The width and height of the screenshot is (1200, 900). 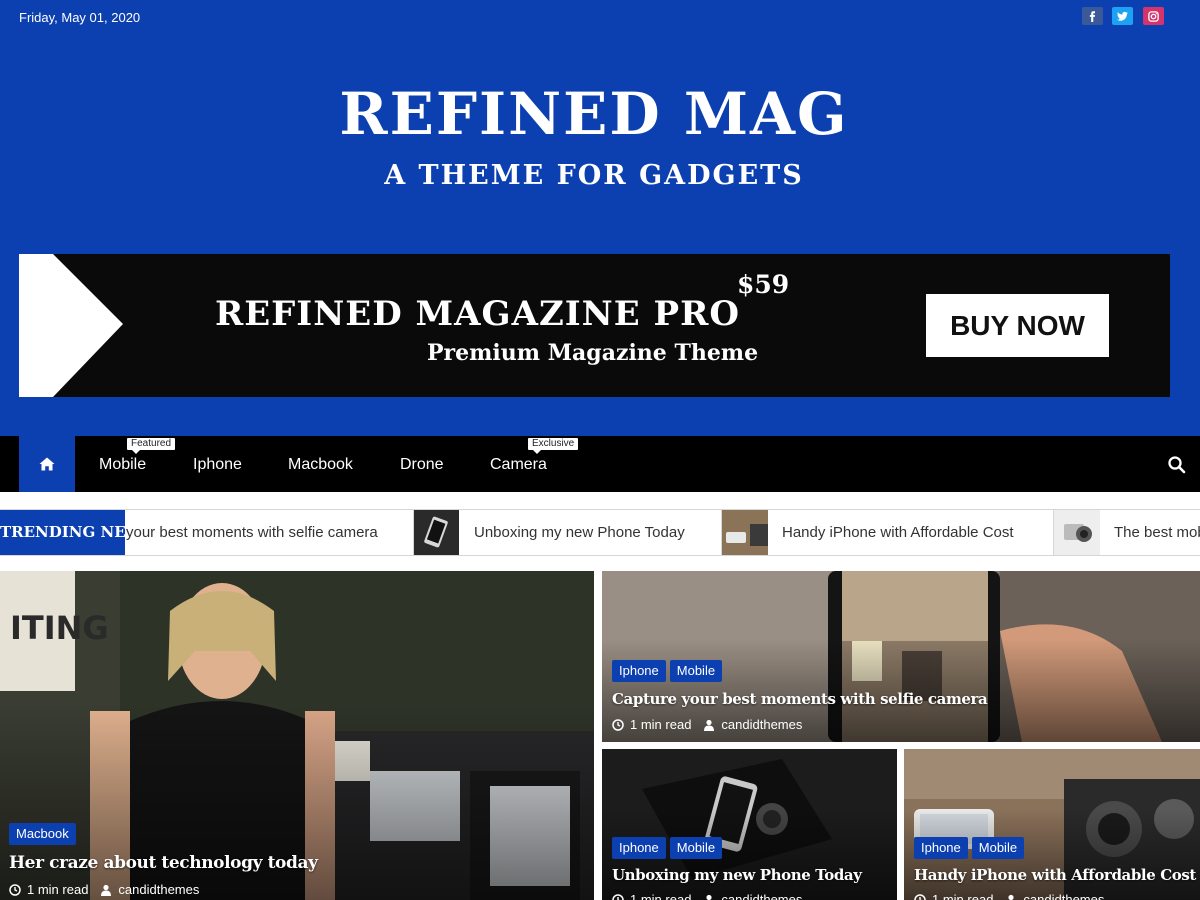 What do you see at coordinates (1157, 532) in the screenshot?
I see `trending-item: The best mob` at bounding box center [1157, 532].